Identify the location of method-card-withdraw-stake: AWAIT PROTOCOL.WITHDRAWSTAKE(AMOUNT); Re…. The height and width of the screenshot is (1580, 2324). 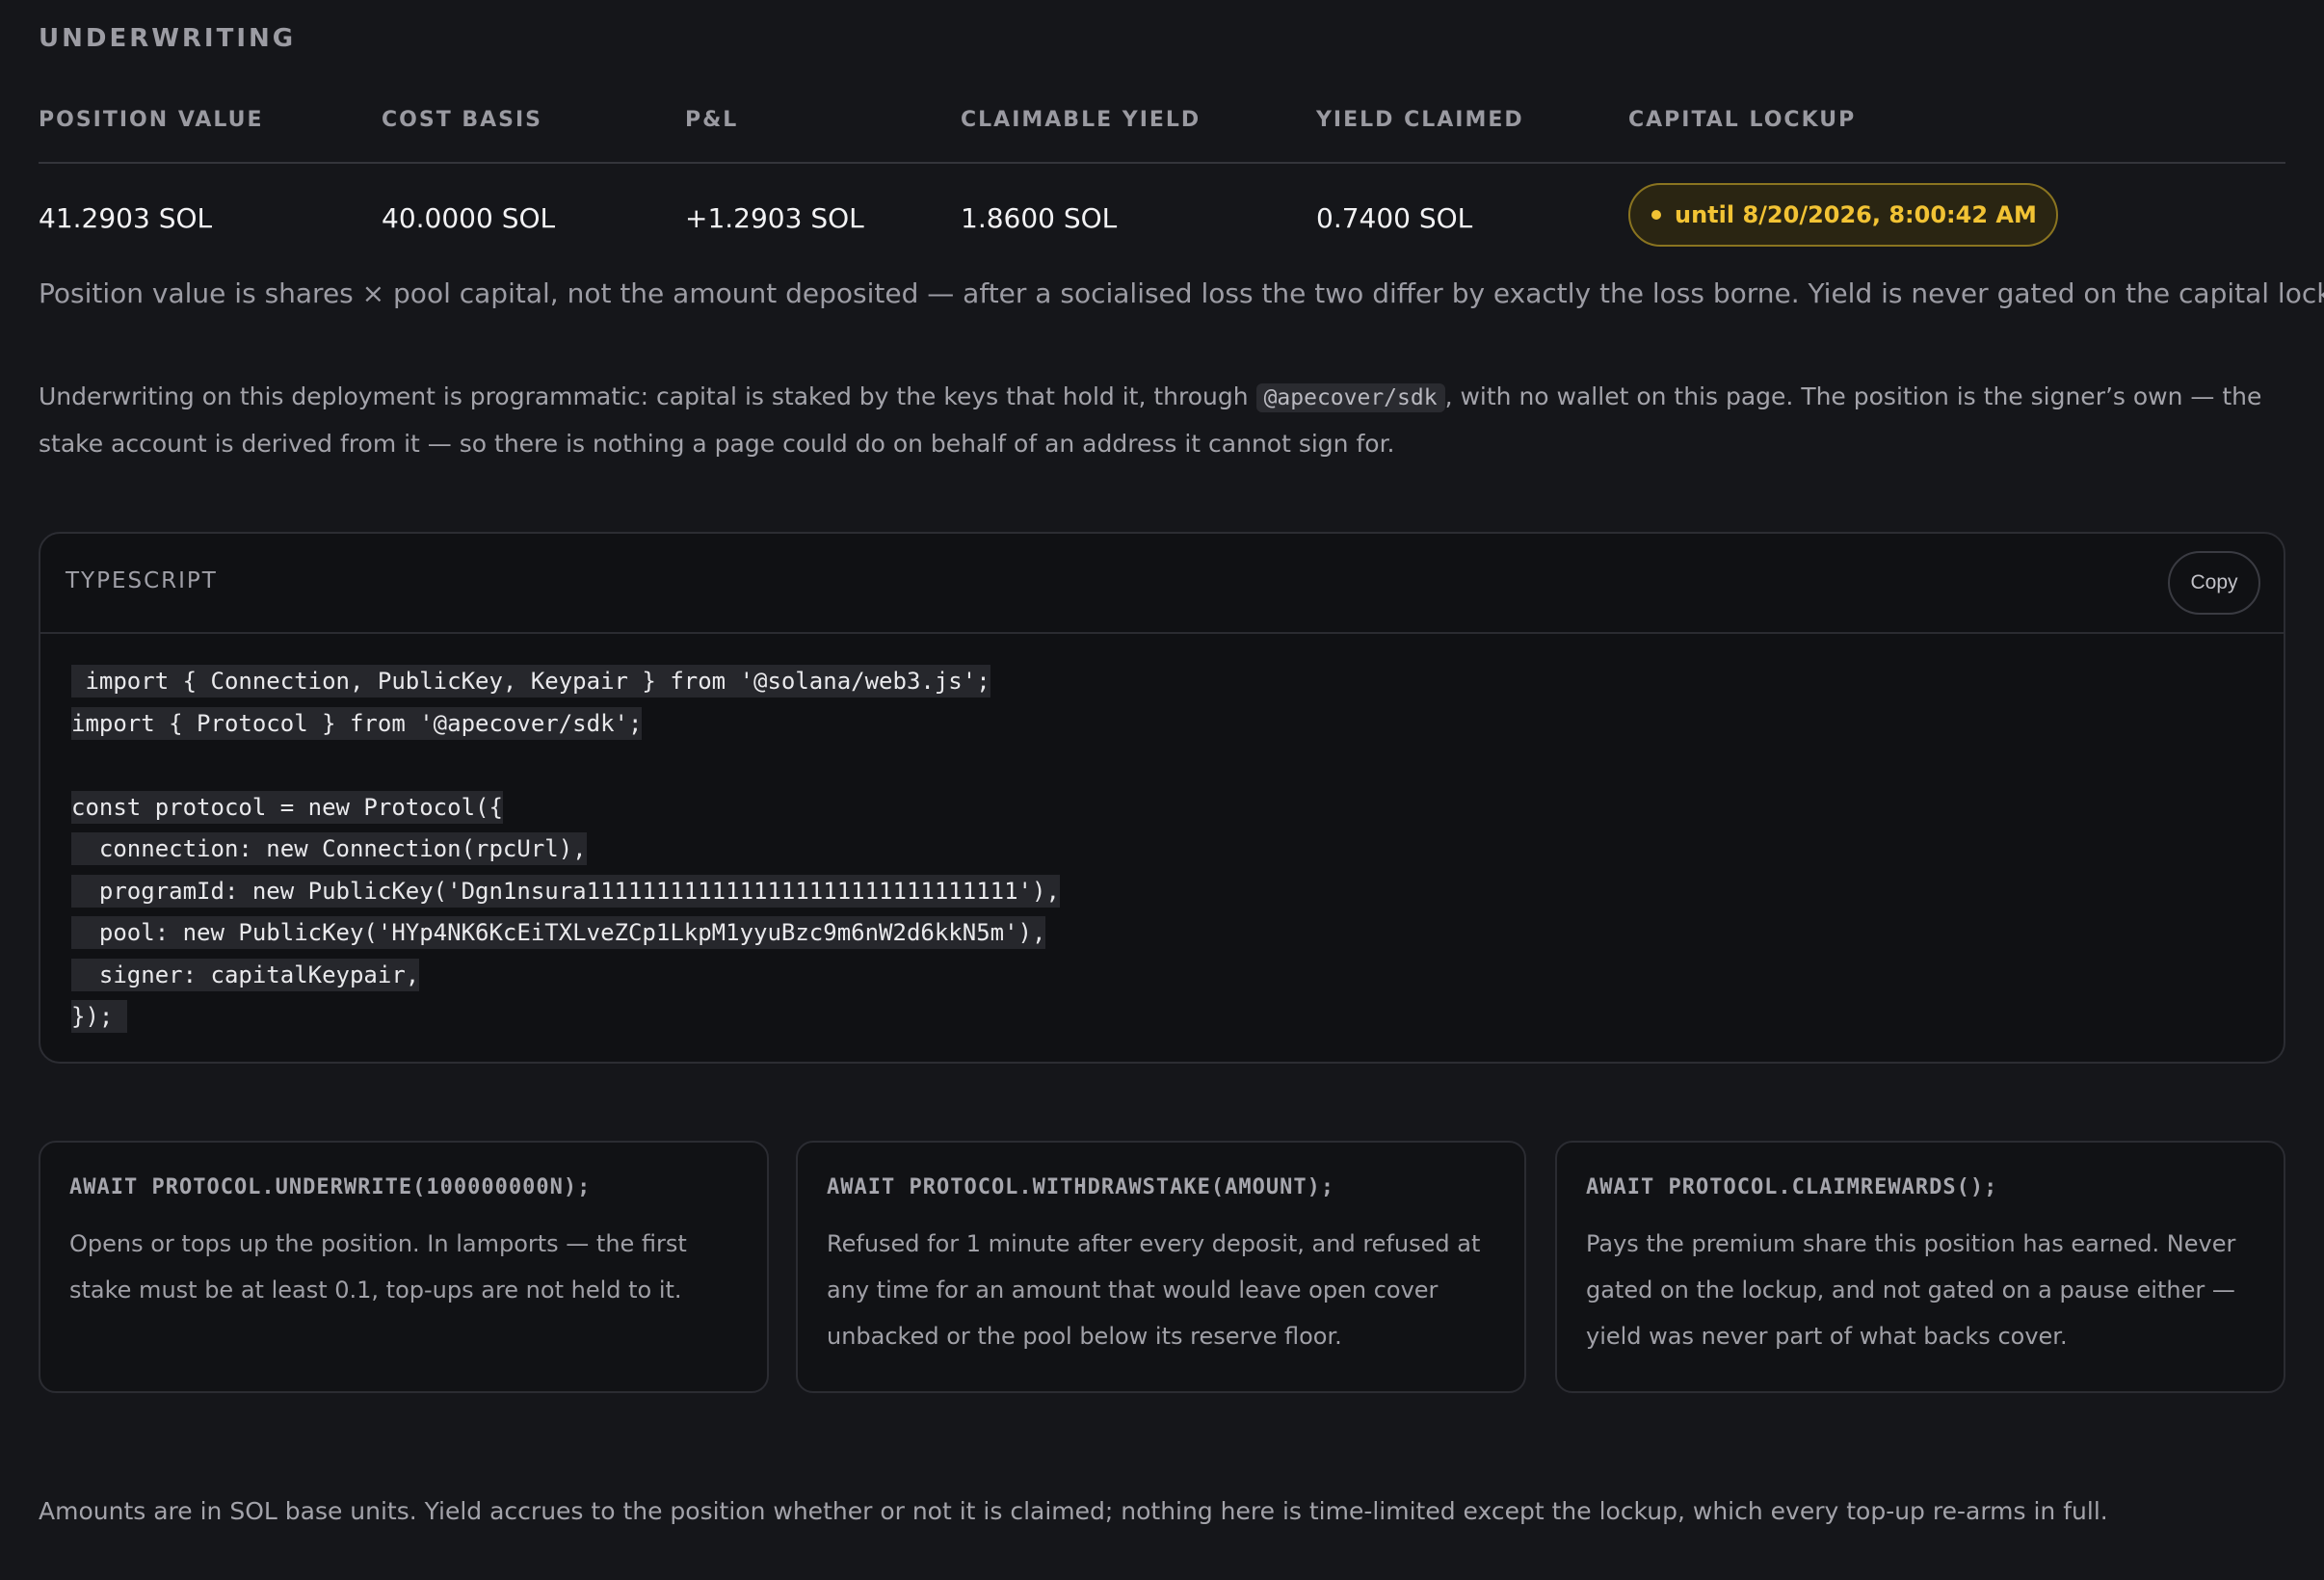
(1161, 1267).